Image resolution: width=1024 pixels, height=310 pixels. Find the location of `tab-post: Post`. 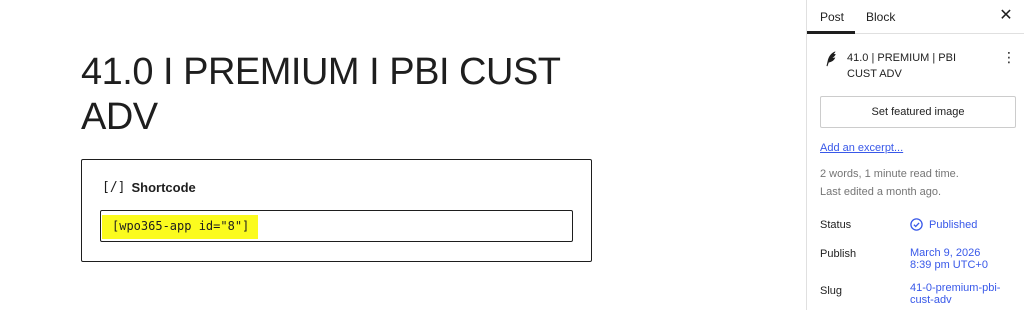

tab-post: Post is located at coordinates (832, 17).